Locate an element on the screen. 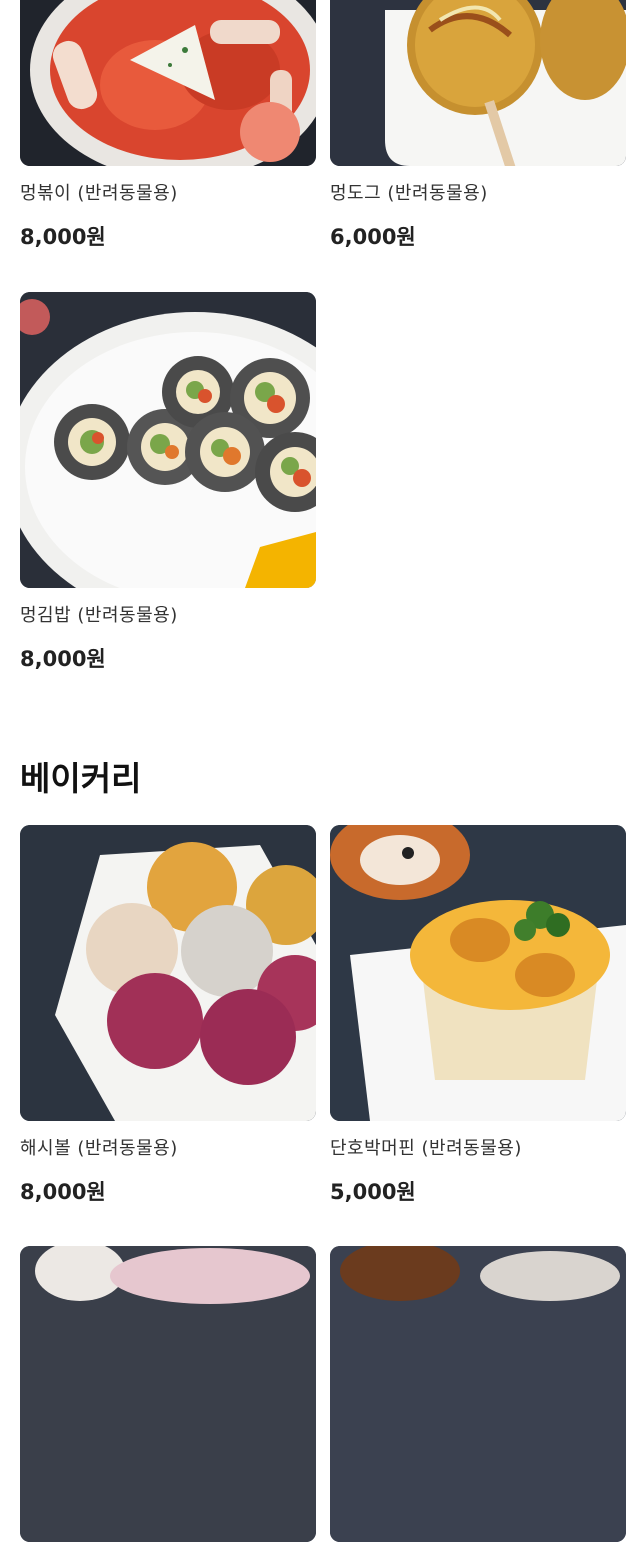  pumpkin-muffin-photo is located at coordinates (478, 973).